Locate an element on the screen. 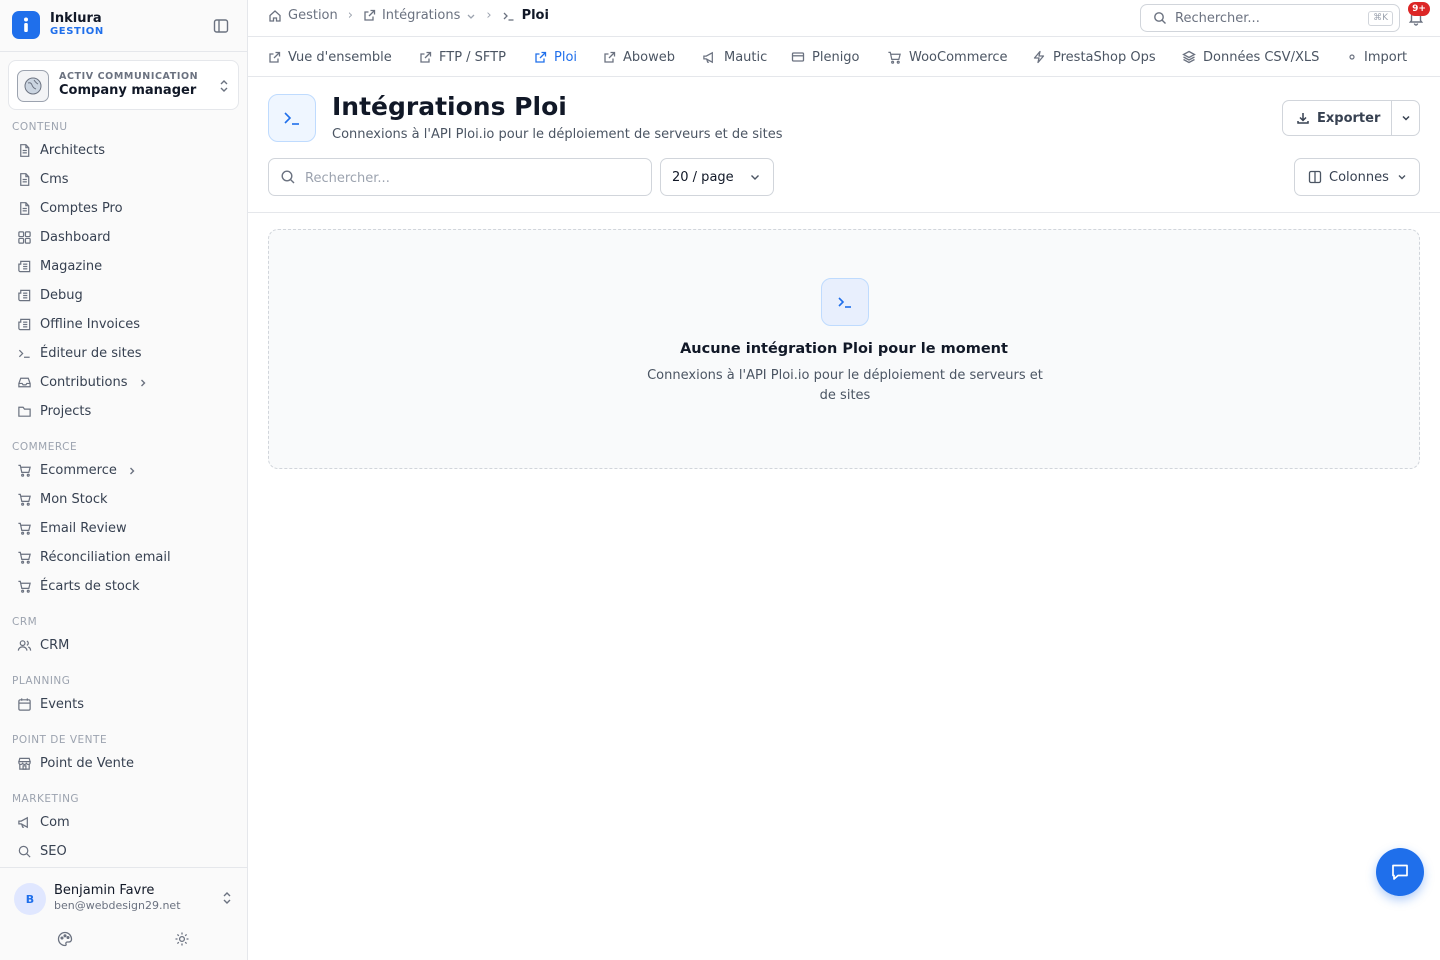  sidebar-item-crm: CRM is located at coordinates (123, 645).